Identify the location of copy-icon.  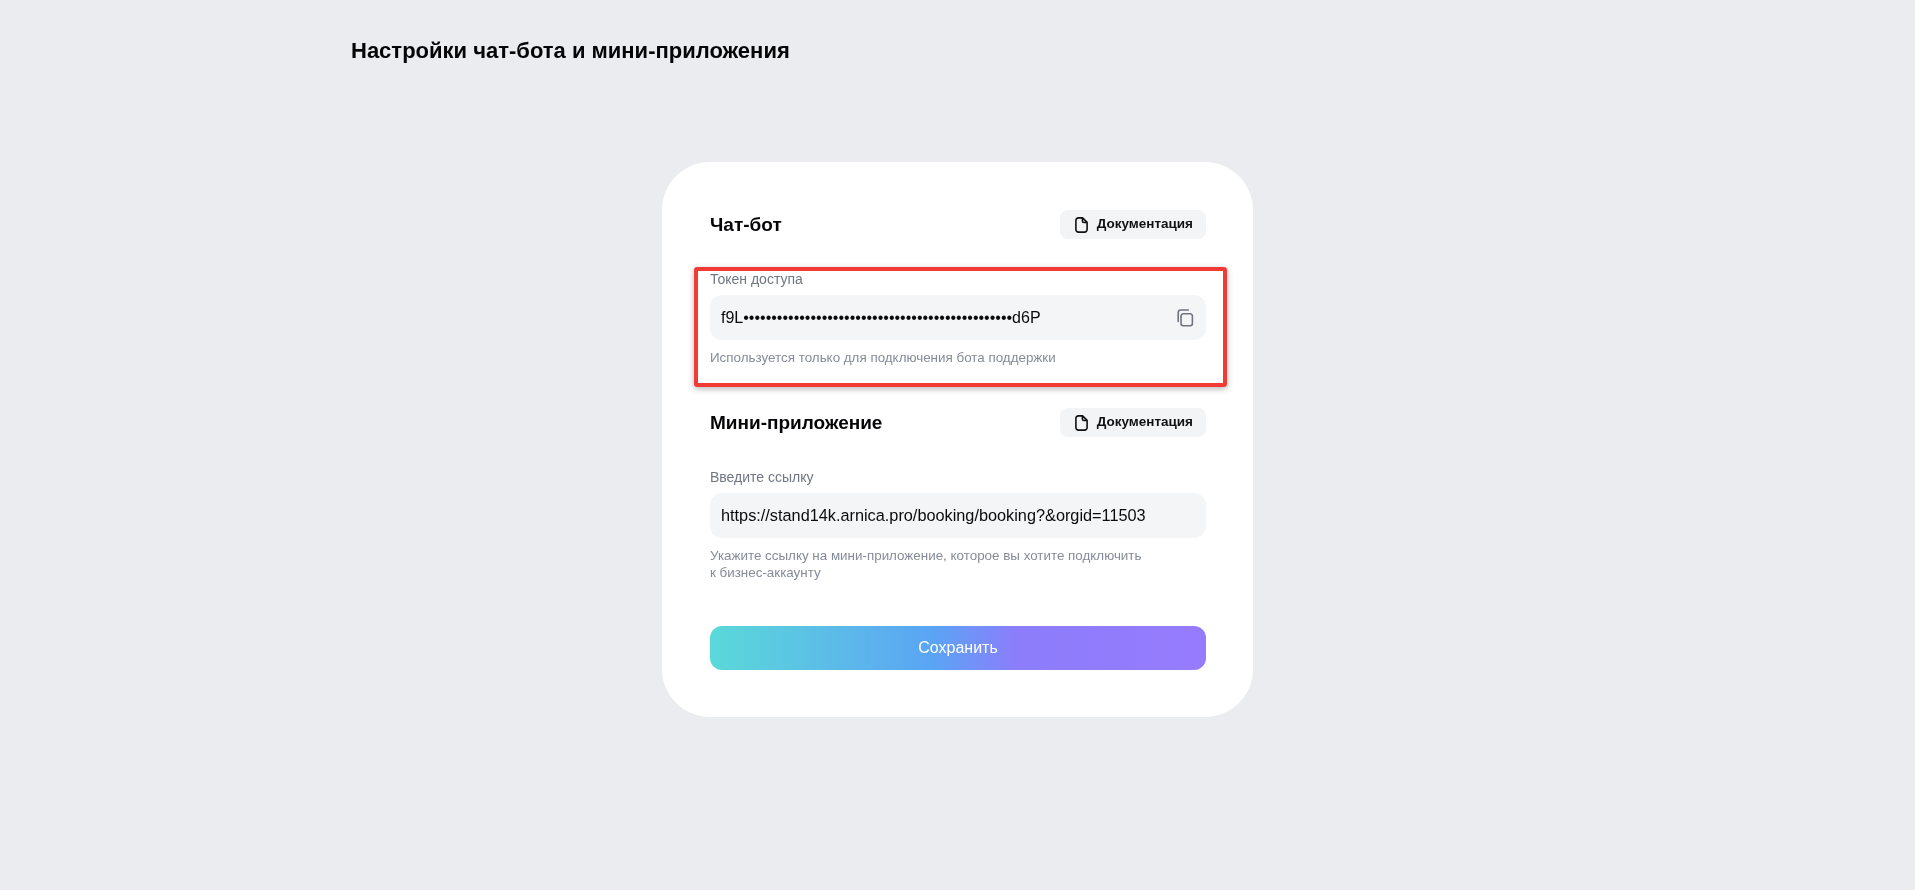
(1185, 317).